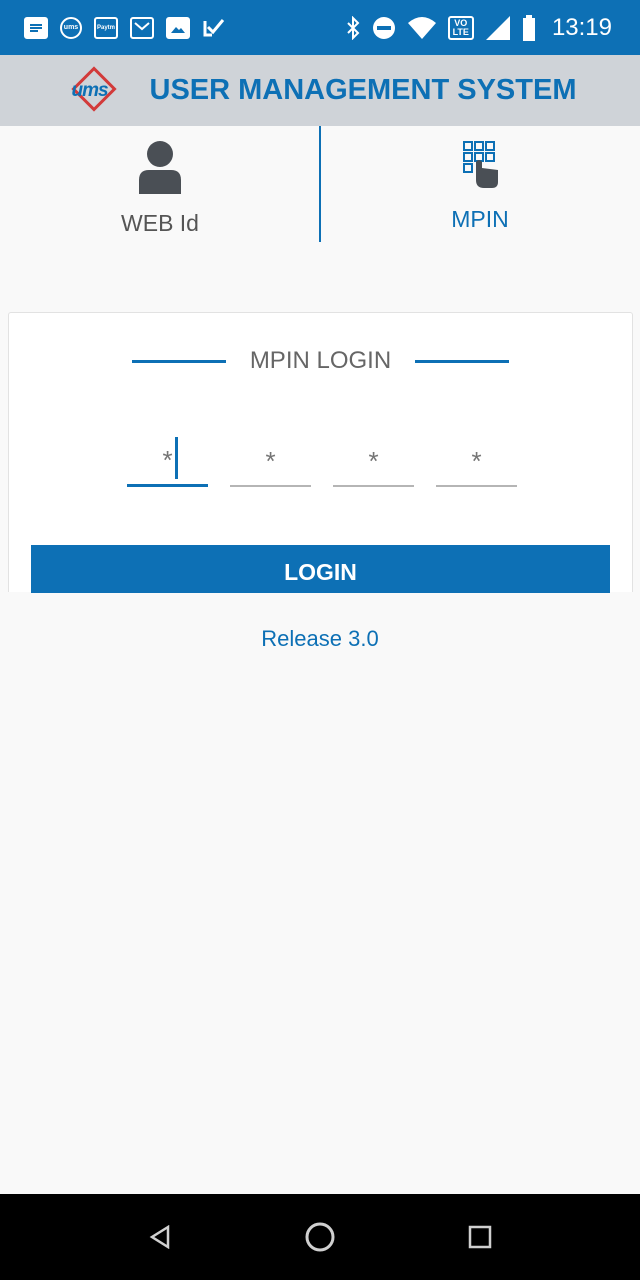  I want to click on bluetooth-icon, so click(353, 27).